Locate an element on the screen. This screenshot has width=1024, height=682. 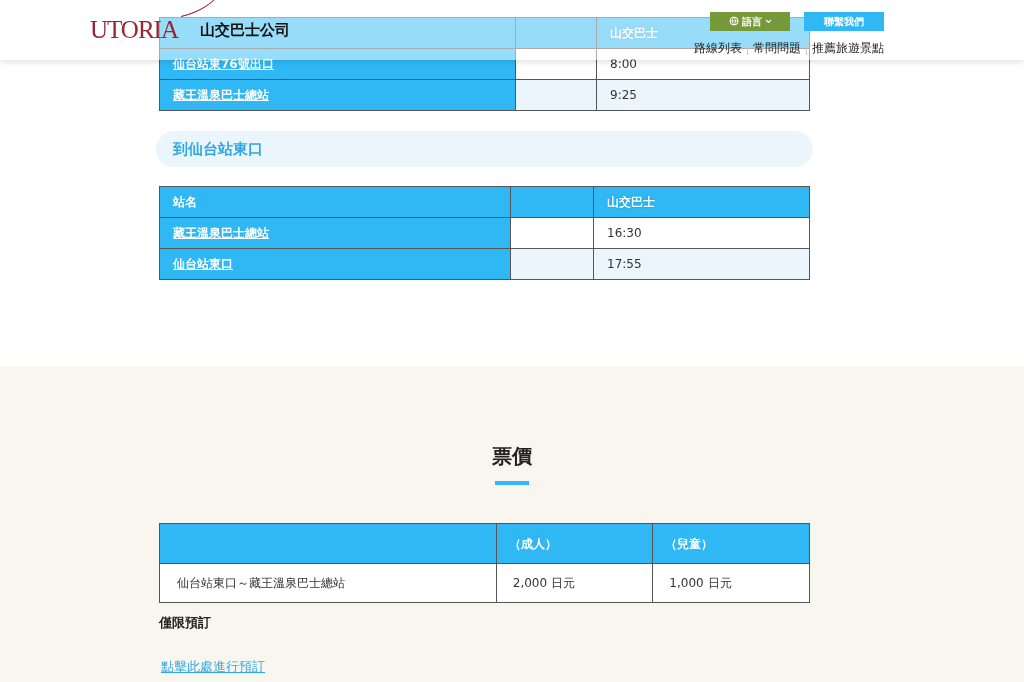
section-heading: 到仙台站東口 is located at coordinates (218, 149).